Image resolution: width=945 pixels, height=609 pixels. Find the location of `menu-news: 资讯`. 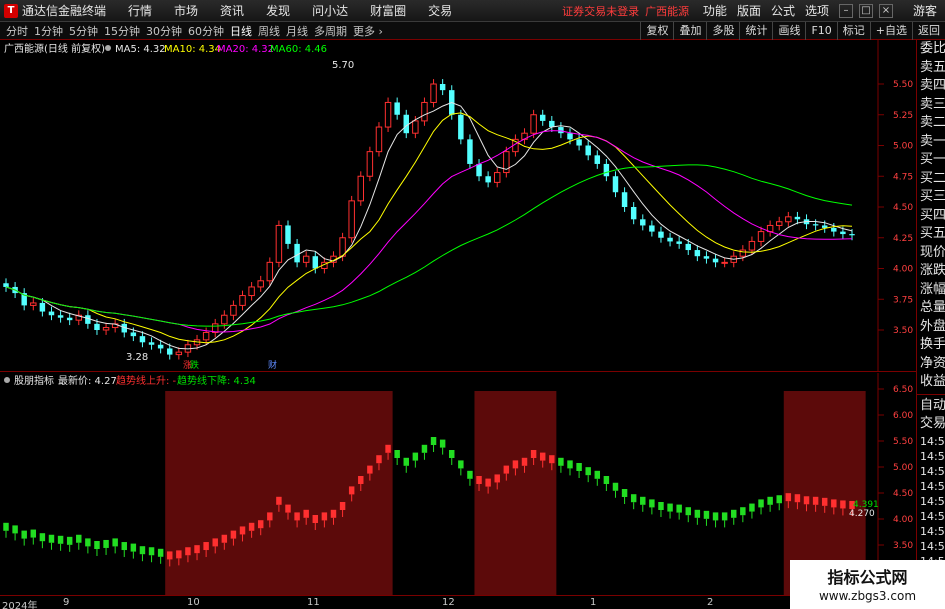

menu-news: 资讯 is located at coordinates (232, 10).